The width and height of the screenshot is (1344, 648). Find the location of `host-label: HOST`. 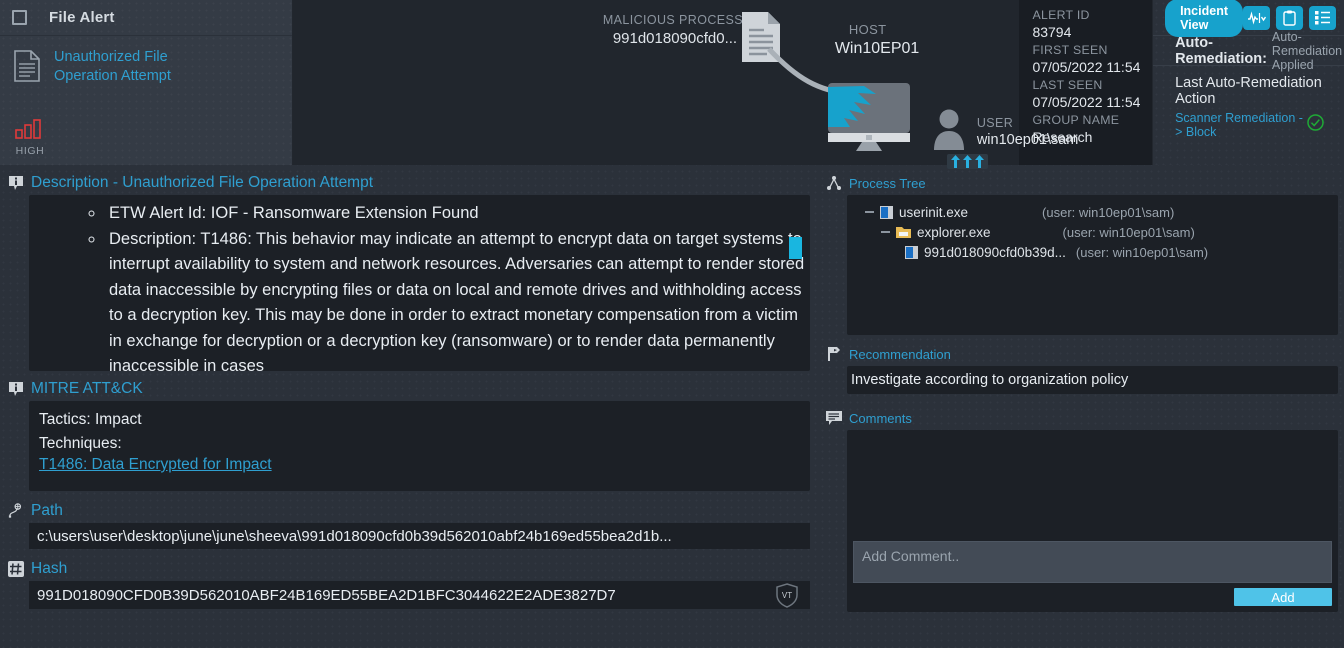

host-label: HOST is located at coordinates (867, 29).